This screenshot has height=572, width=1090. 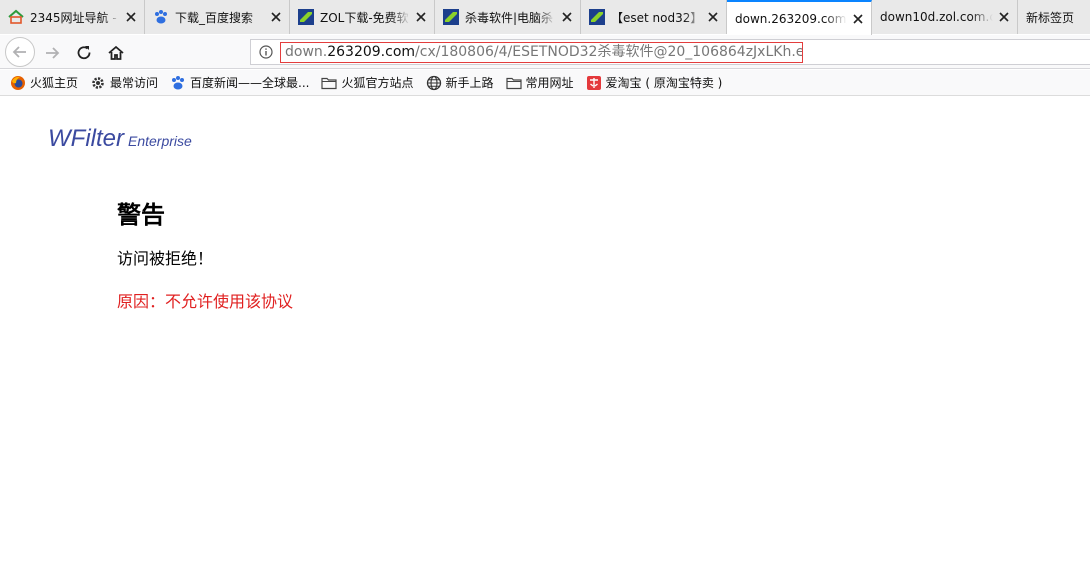 I want to click on bookmark-firefox-home: 火狐主页, so click(x=44, y=82).